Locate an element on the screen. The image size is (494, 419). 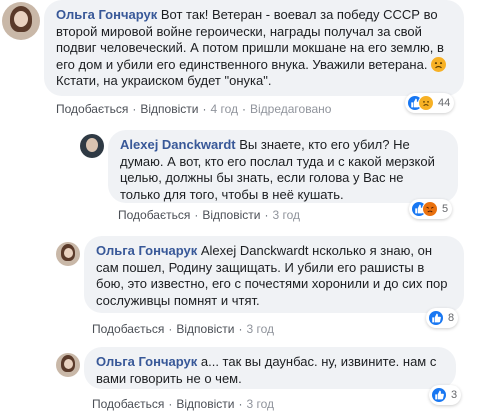
reactions-summary: 8 is located at coordinates (442, 318).